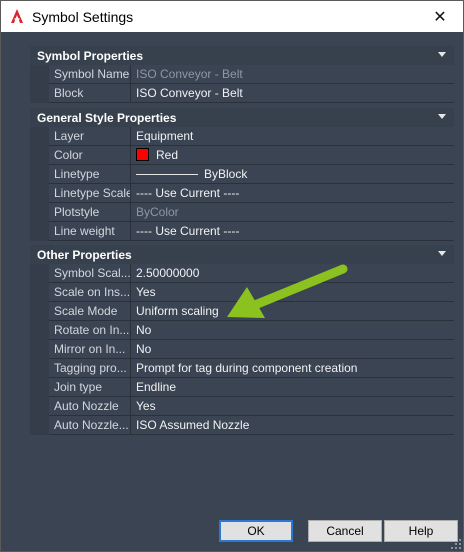  Describe the element at coordinates (226, 174) in the screenshot. I see `linetype-value: ByBlock` at that location.